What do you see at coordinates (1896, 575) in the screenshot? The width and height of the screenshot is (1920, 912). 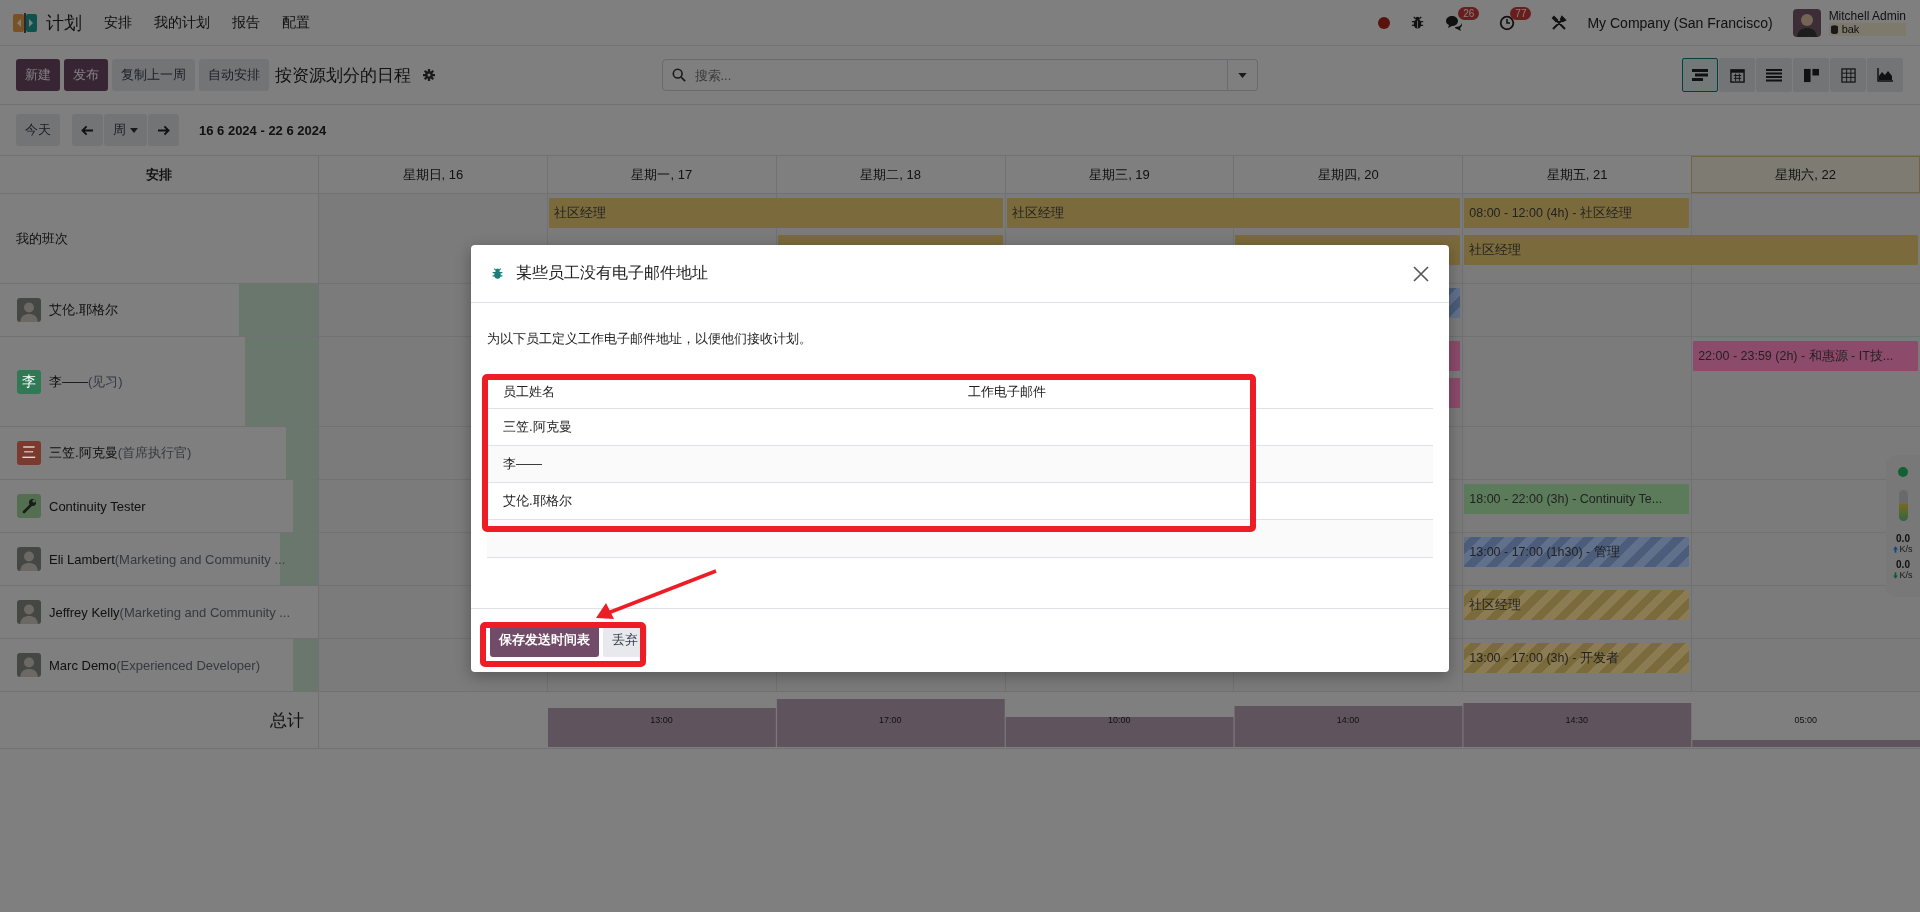 I see `down-arrow-icon` at bounding box center [1896, 575].